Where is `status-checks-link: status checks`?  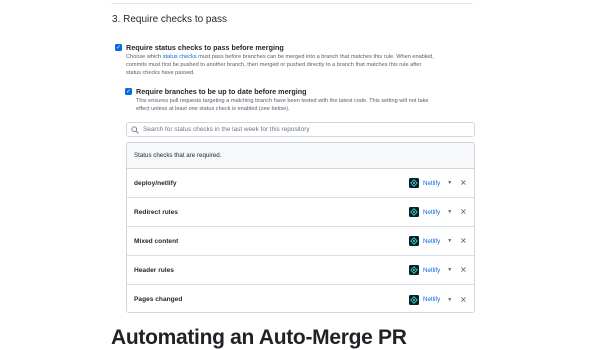
status-checks-link: status checks is located at coordinates (180, 57).